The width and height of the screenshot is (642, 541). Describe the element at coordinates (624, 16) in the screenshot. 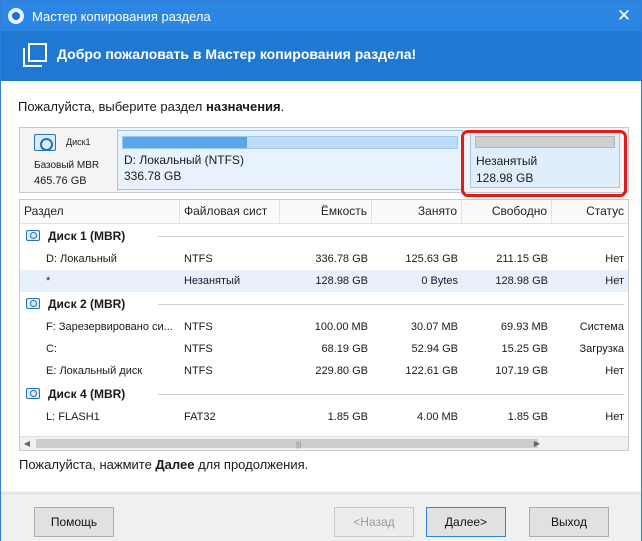

I see `close-button: ✕` at that location.